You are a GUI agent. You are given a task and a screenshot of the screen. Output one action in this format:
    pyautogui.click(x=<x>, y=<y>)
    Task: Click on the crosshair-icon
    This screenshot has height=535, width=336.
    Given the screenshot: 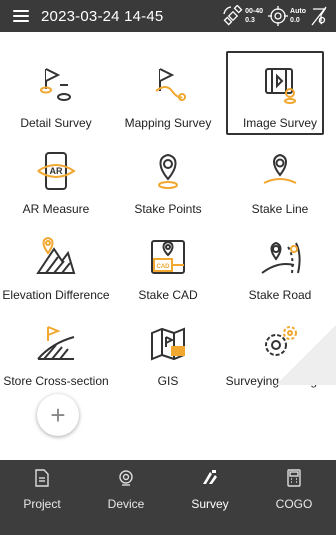 What is the action you would take?
    pyautogui.click(x=278, y=16)
    